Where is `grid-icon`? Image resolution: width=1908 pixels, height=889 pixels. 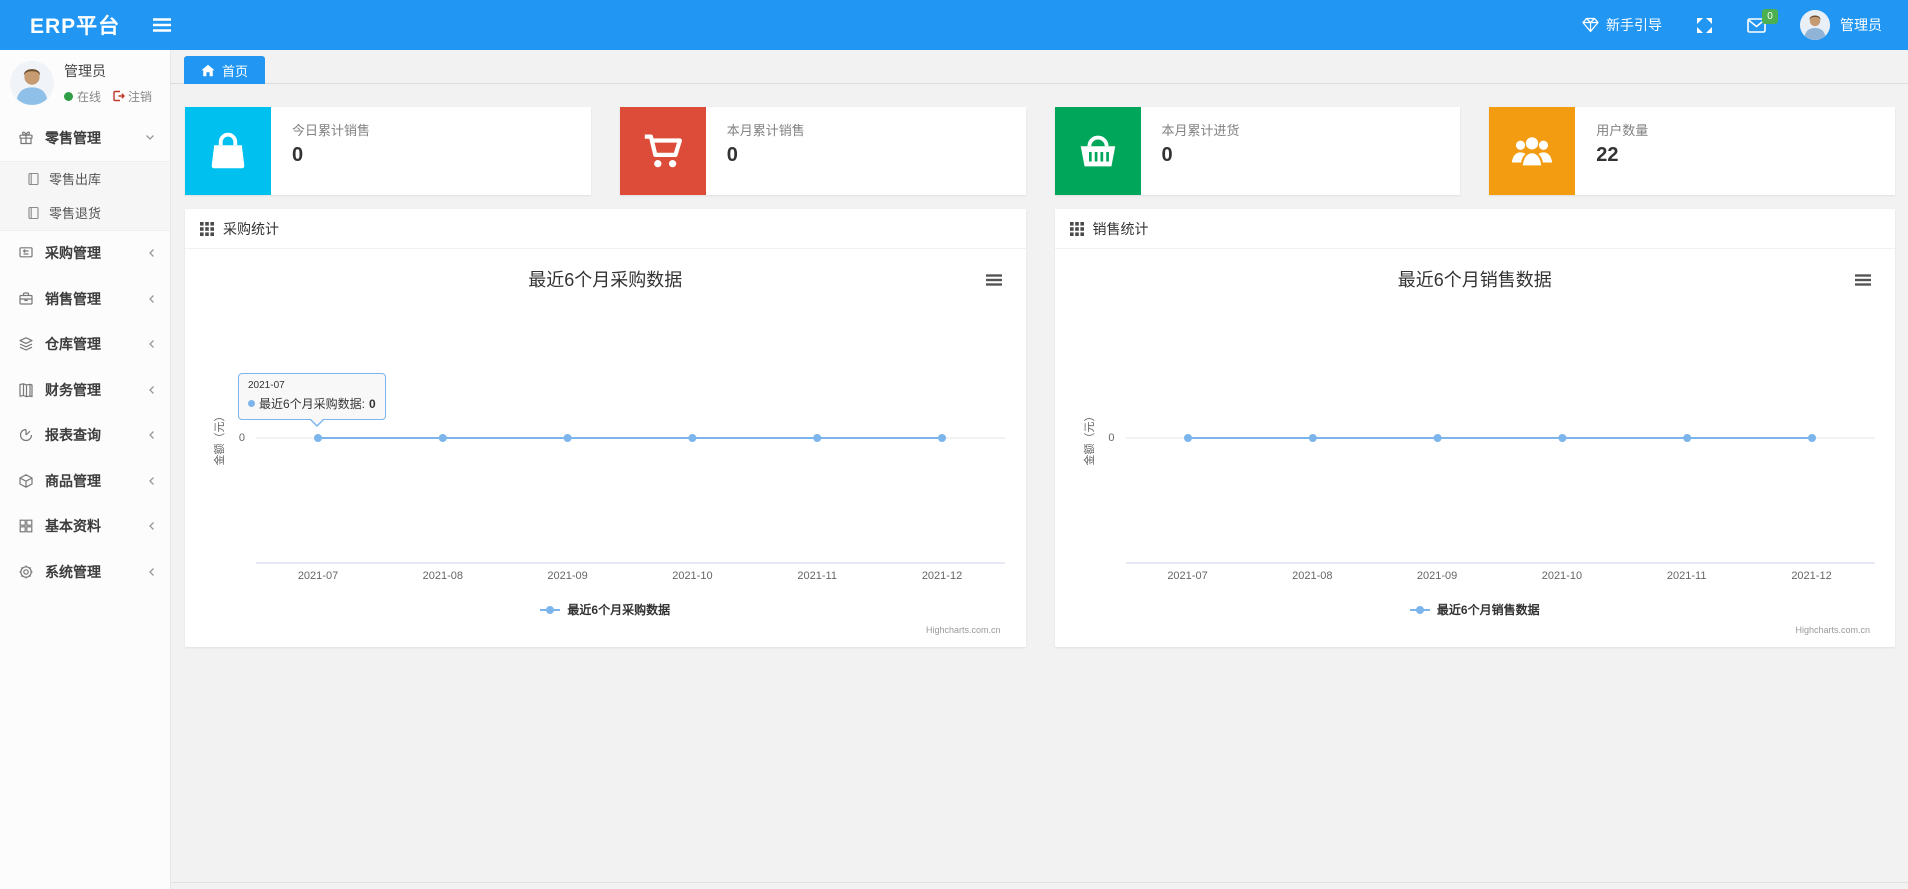 grid-icon is located at coordinates (26, 526).